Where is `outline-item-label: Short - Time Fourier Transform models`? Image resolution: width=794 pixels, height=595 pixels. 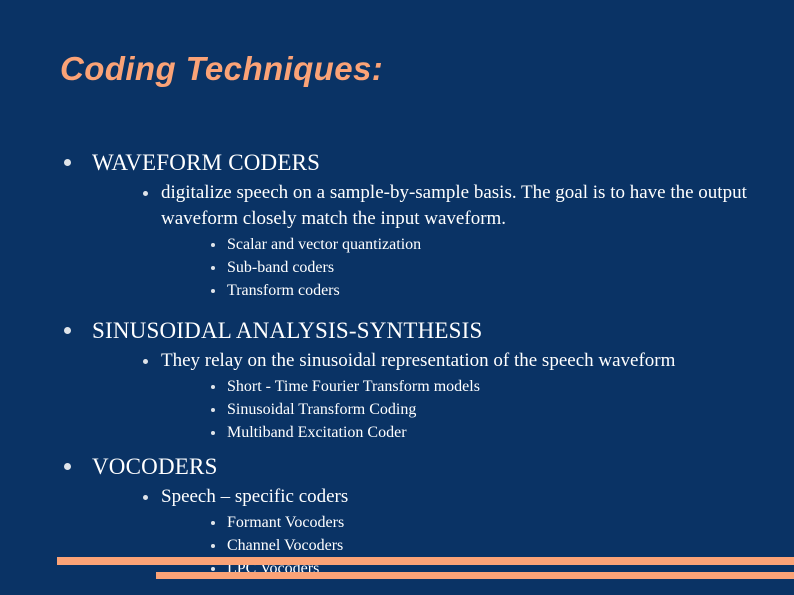
outline-item-label: Short - Time Fourier Transform models is located at coordinates (353, 386).